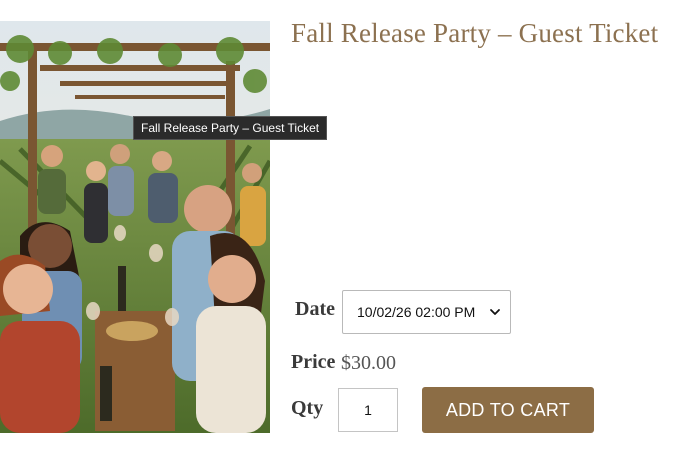 This screenshot has width=696, height=453. Describe the element at coordinates (368, 410) in the screenshot. I see `quantity-input` at that location.